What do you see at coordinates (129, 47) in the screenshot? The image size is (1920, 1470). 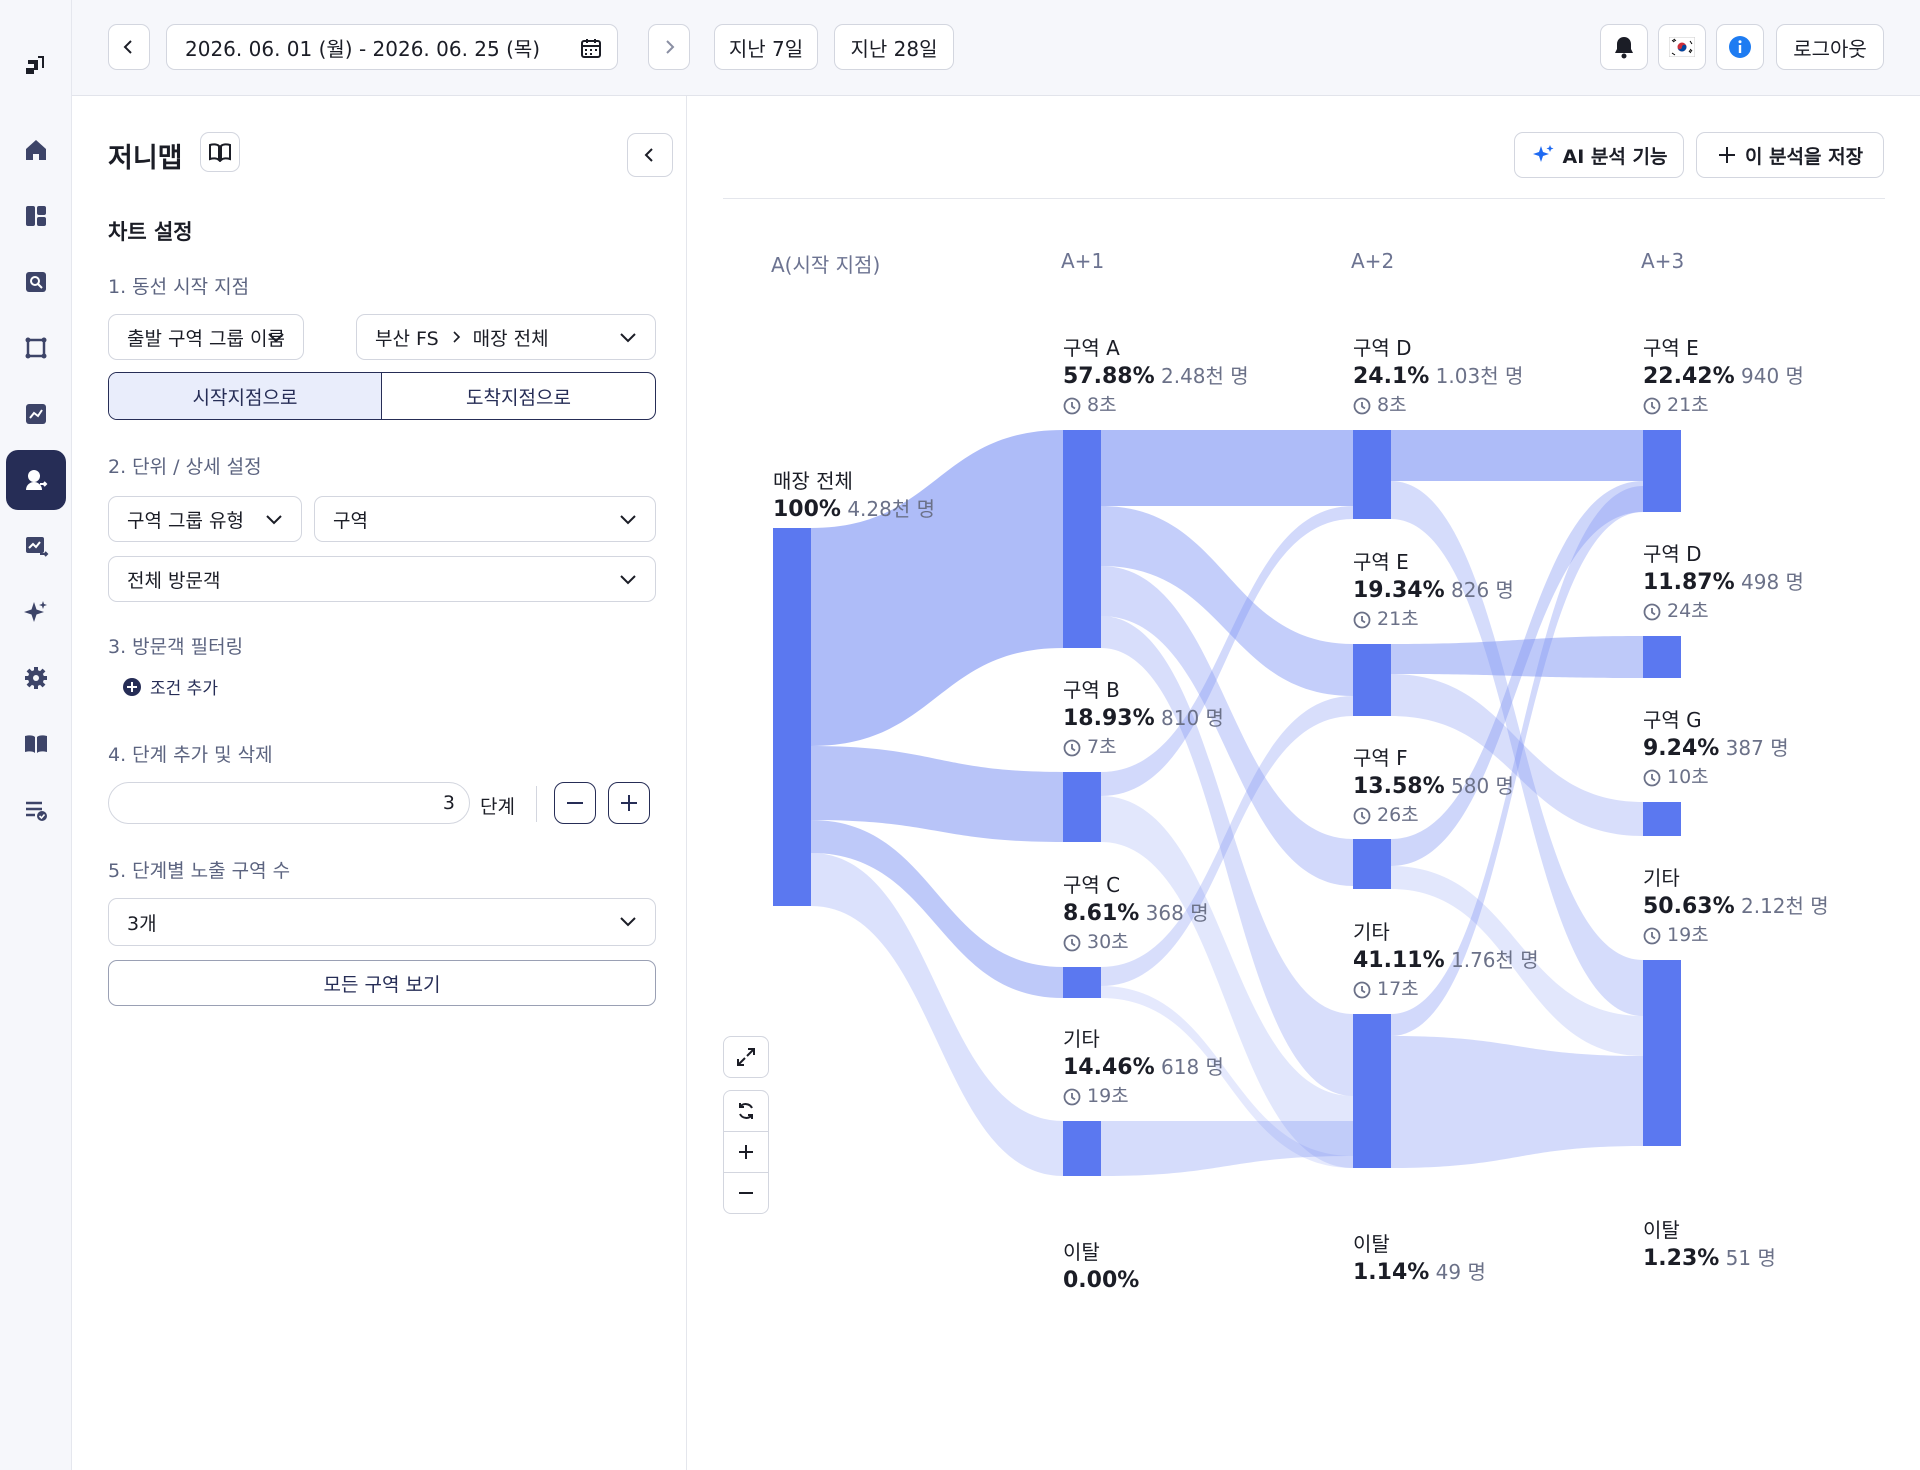 I see `prev-period-button` at bounding box center [129, 47].